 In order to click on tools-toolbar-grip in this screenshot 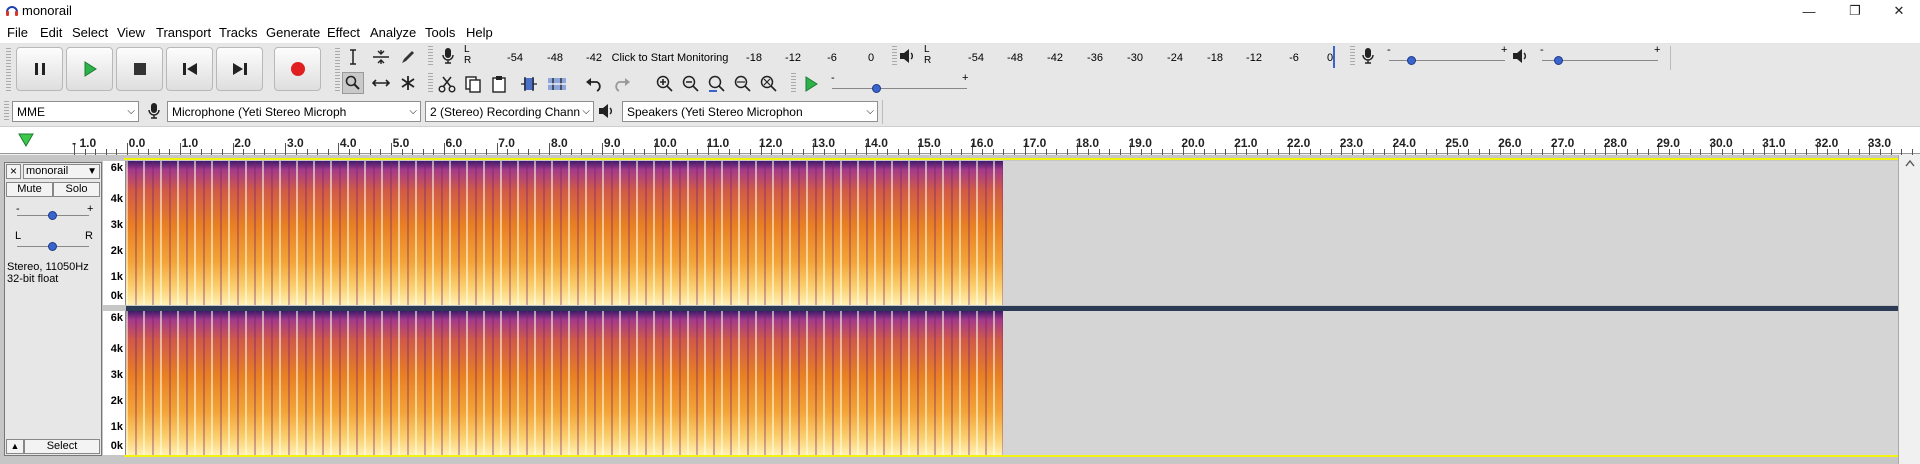, I will do `click(337, 70)`.